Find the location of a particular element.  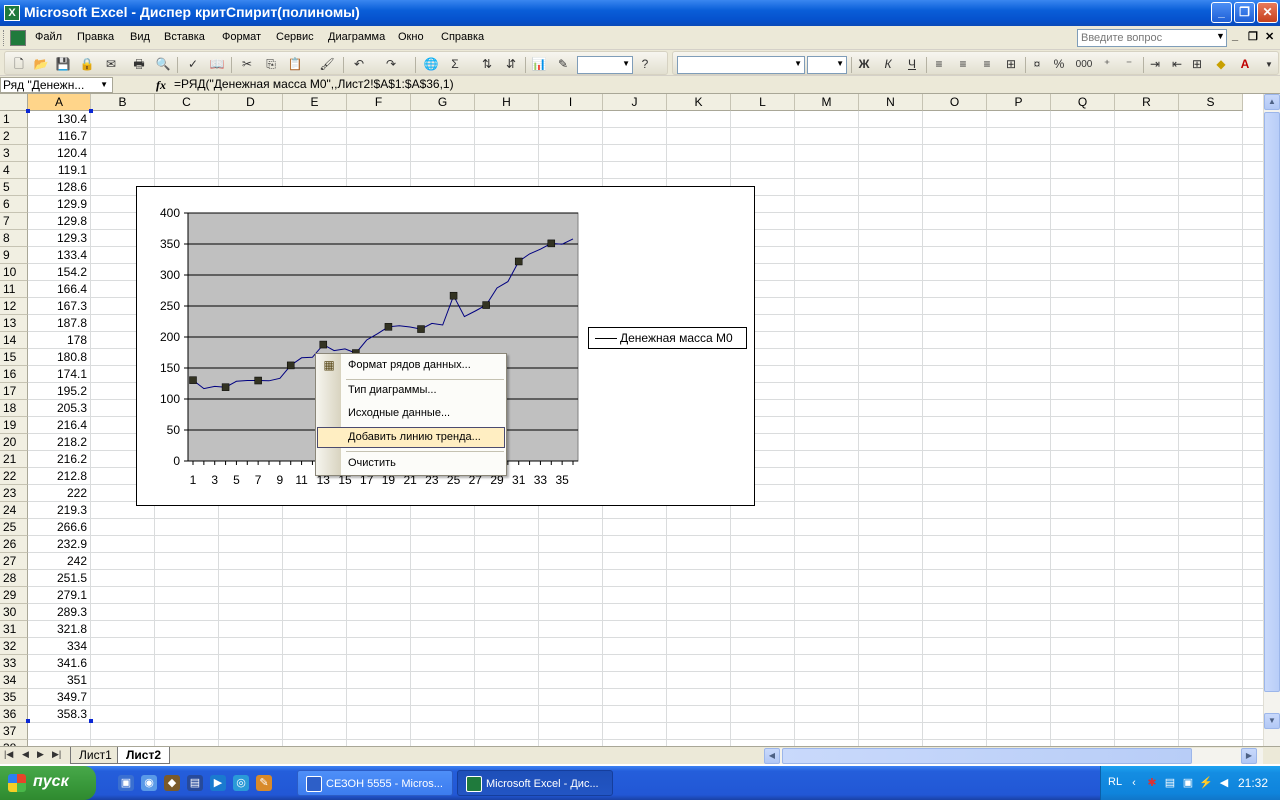

minimize-button: _ is located at coordinates (1221, 12).